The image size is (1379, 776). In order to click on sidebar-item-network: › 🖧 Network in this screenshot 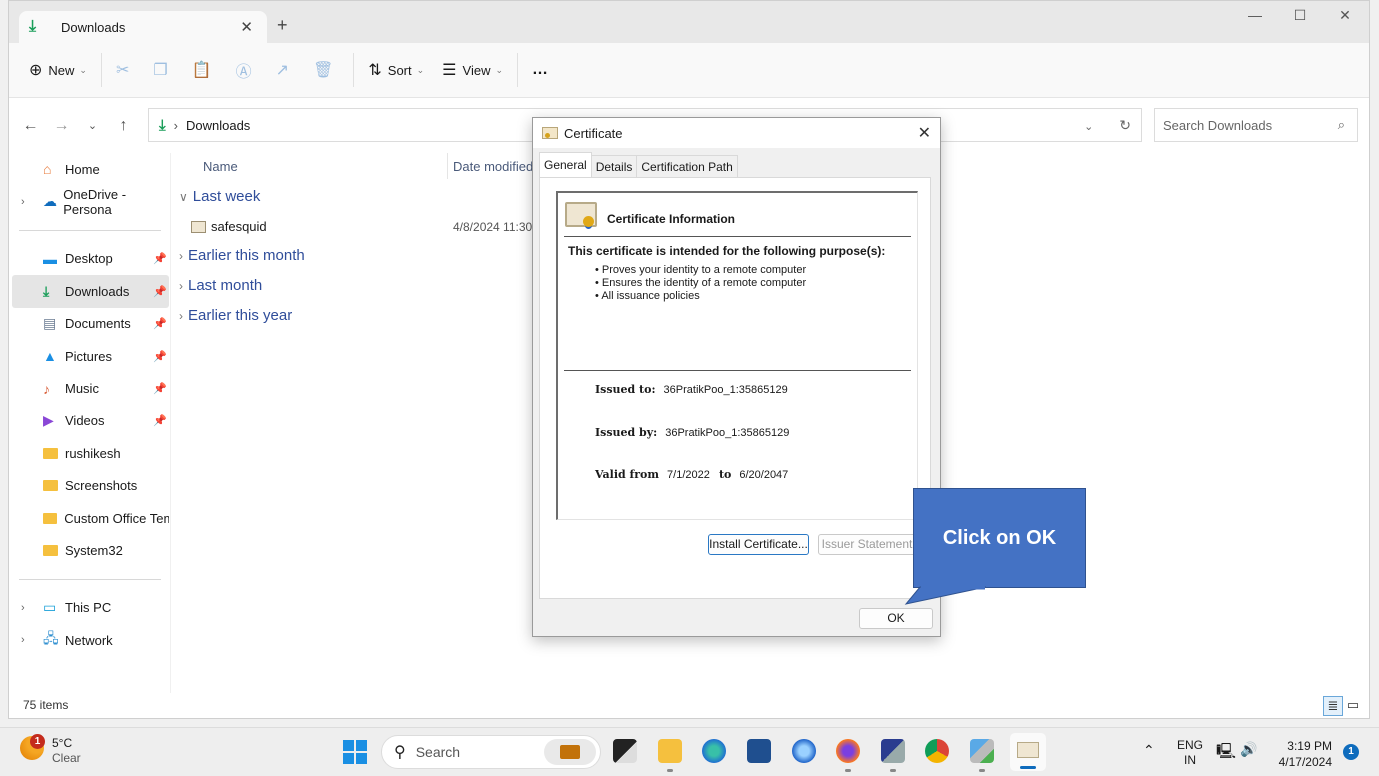, I will do `click(89, 640)`.